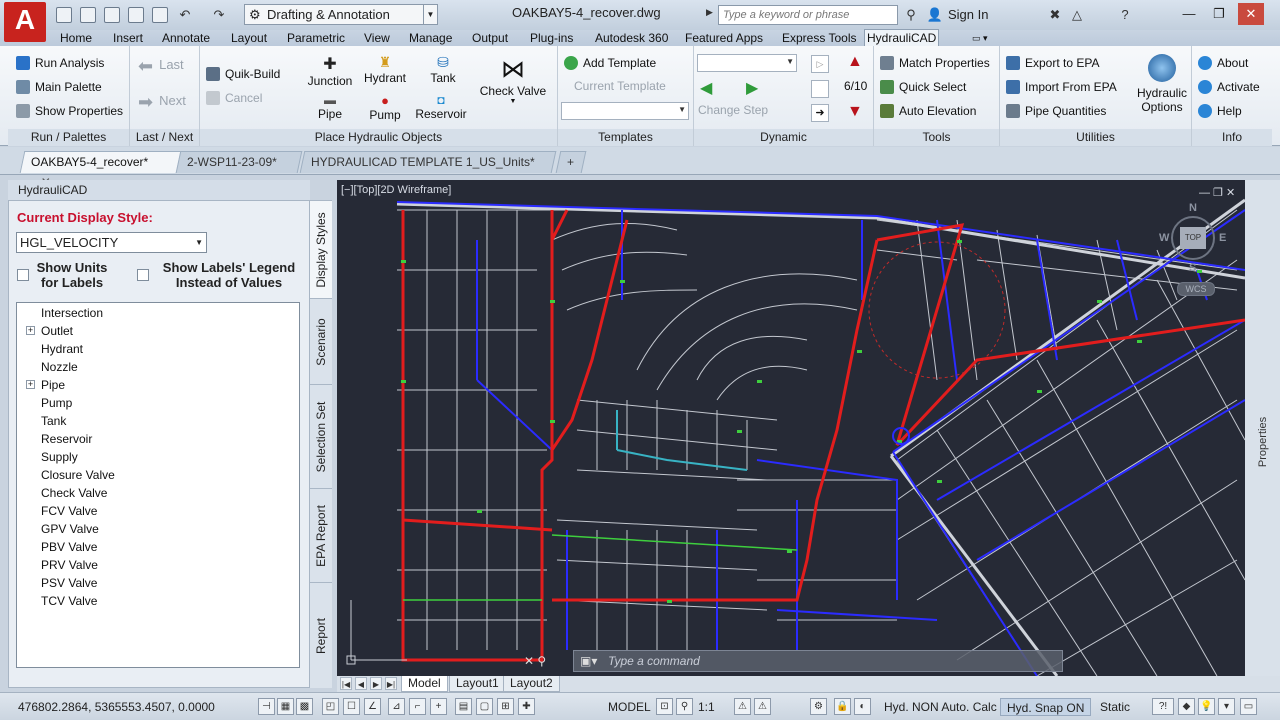 This screenshot has width=1280, height=720. What do you see at coordinates (438, 706) in the screenshot?
I see `dynamic-input-icon: +` at bounding box center [438, 706].